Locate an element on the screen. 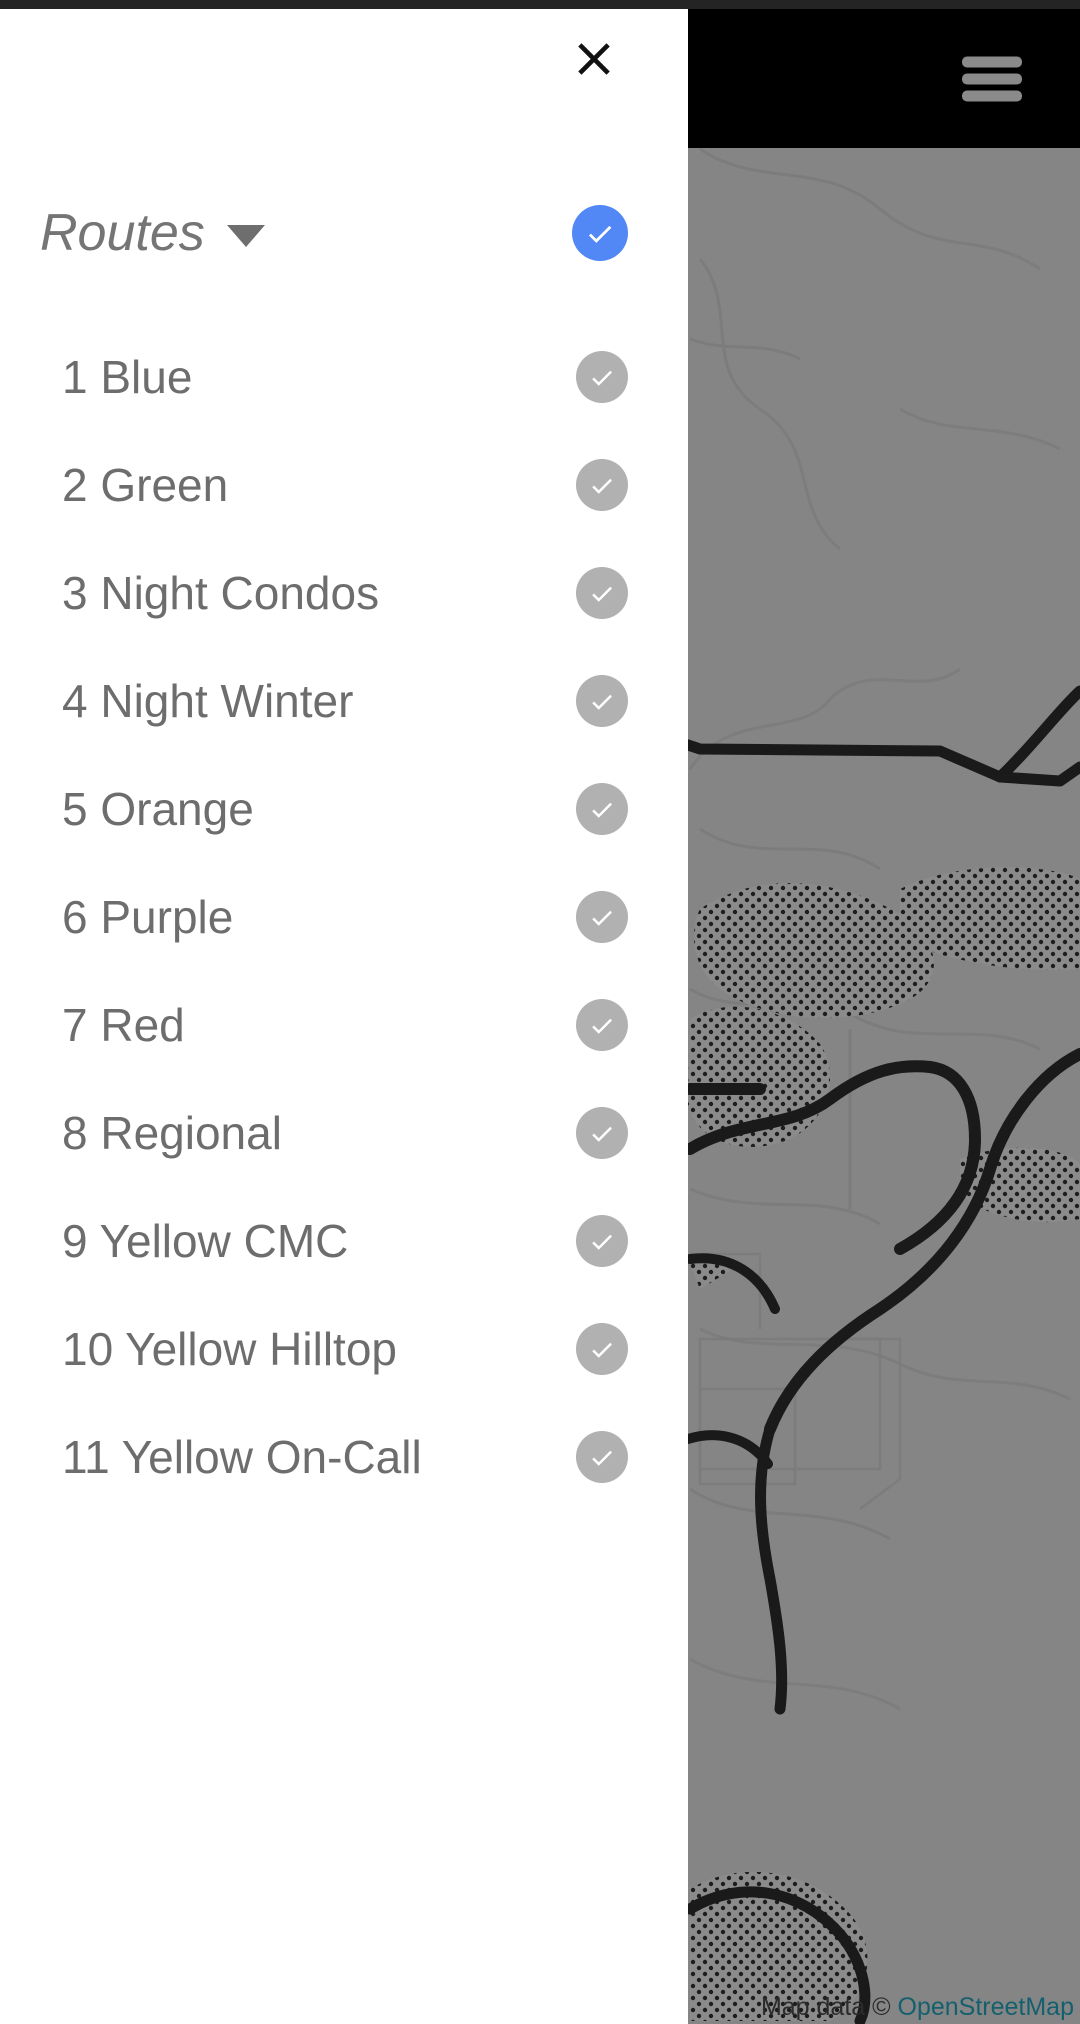  route-row-3: 3 Night Condos is located at coordinates (344, 593).